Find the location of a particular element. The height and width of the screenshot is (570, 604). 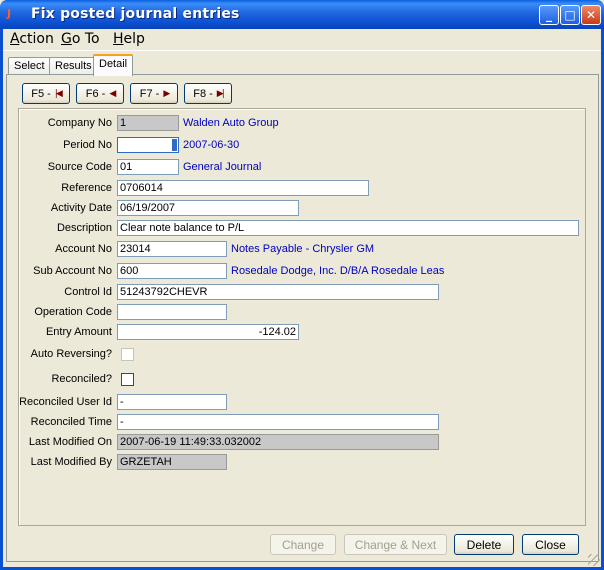

auto-reversing-checkbox is located at coordinates (127, 354).